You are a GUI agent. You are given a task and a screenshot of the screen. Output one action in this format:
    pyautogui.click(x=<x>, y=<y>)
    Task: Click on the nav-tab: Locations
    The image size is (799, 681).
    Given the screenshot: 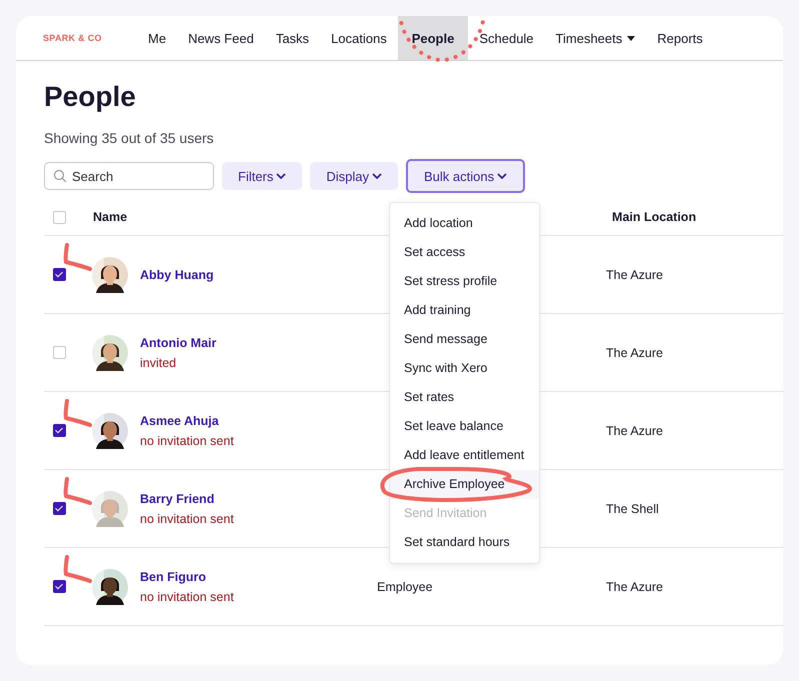 What is the action you would take?
    pyautogui.click(x=359, y=38)
    